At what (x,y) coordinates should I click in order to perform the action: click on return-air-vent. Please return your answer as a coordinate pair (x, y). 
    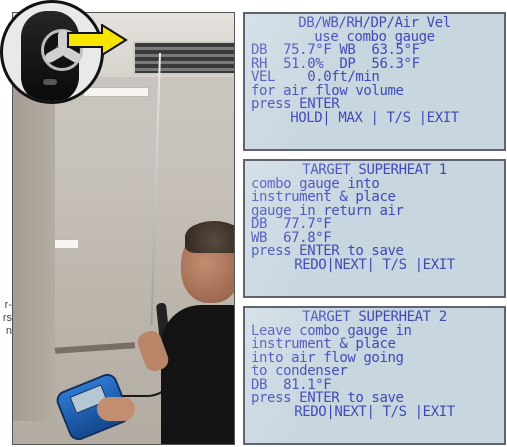
    Looking at the image, I should click on (183, 58).